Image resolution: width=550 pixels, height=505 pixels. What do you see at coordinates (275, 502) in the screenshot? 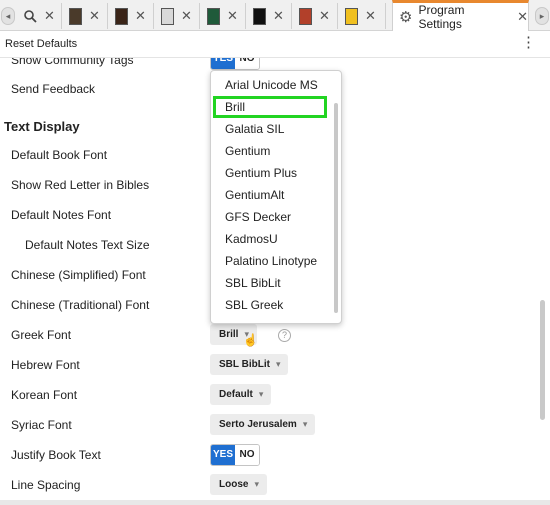
I see `bottom-edge` at bounding box center [275, 502].